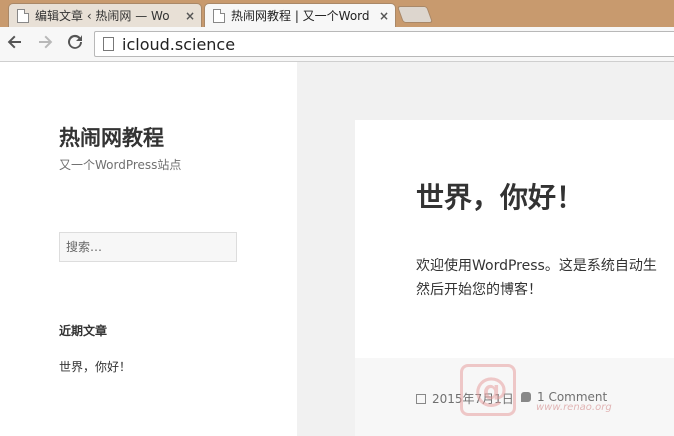  I want to click on forward-button, so click(45, 44).